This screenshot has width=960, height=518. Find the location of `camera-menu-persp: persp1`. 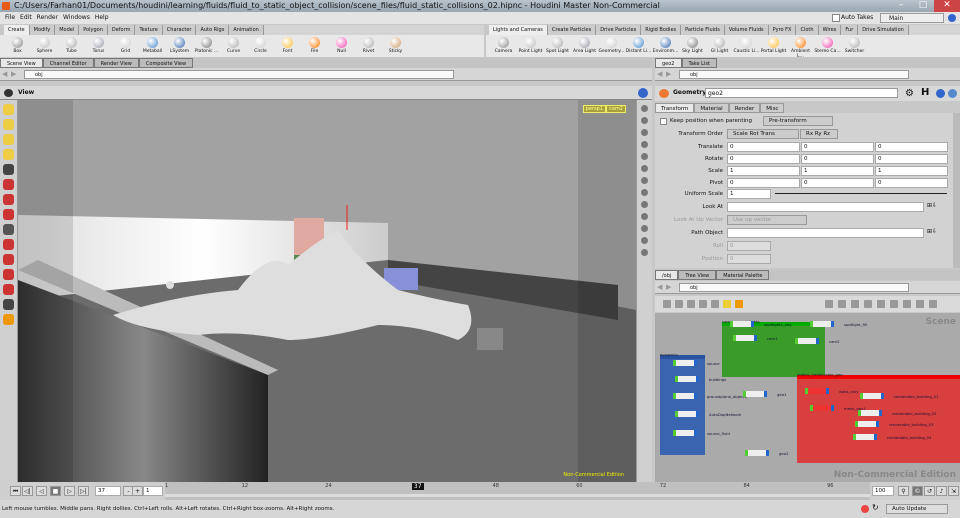

camera-menu-persp: persp1 is located at coordinates (594, 109).